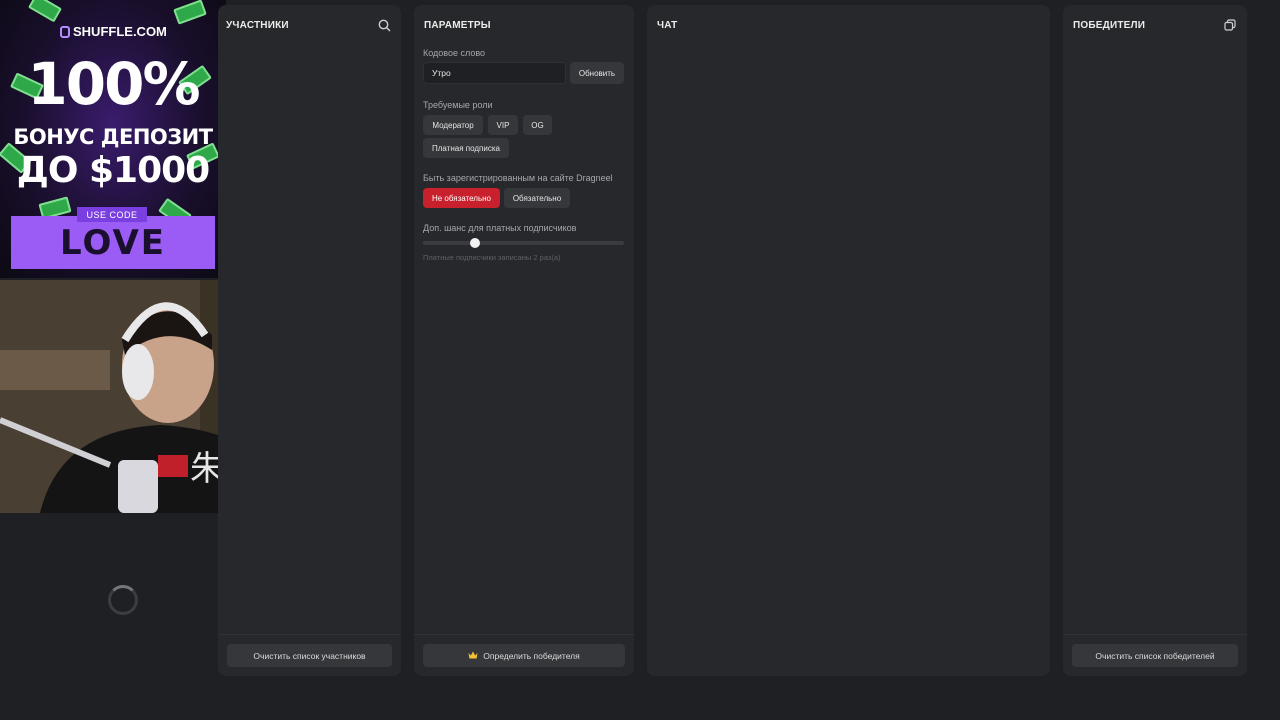 The height and width of the screenshot is (720, 1280). I want to click on winners-panel: ПОБЕДИТЕЛИ Очистить список победителей, so click(1155, 340).